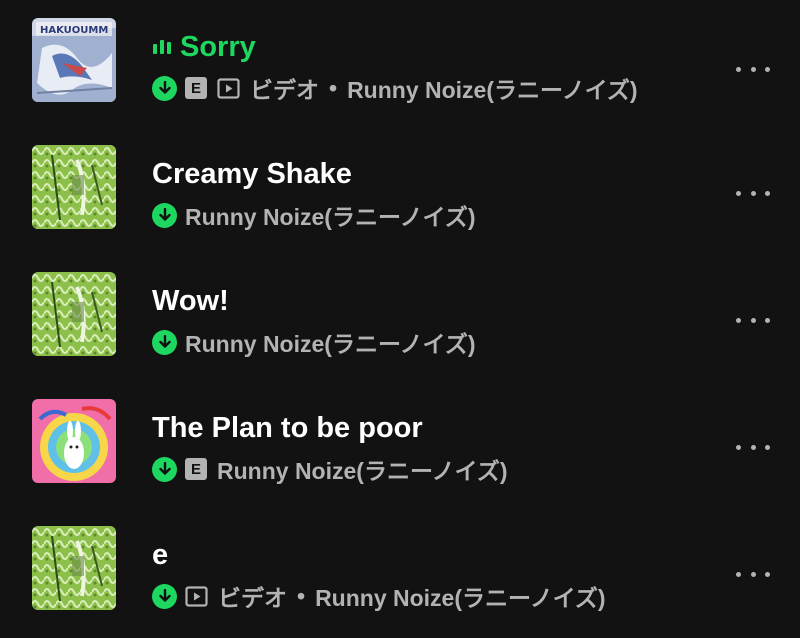 The height and width of the screenshot is (638, 800). What do you see at coordinates (74, 60) in the screenshot?
I see `album-art-hakuoshin: HAKUOUMM` at bounding box center [74, 60].